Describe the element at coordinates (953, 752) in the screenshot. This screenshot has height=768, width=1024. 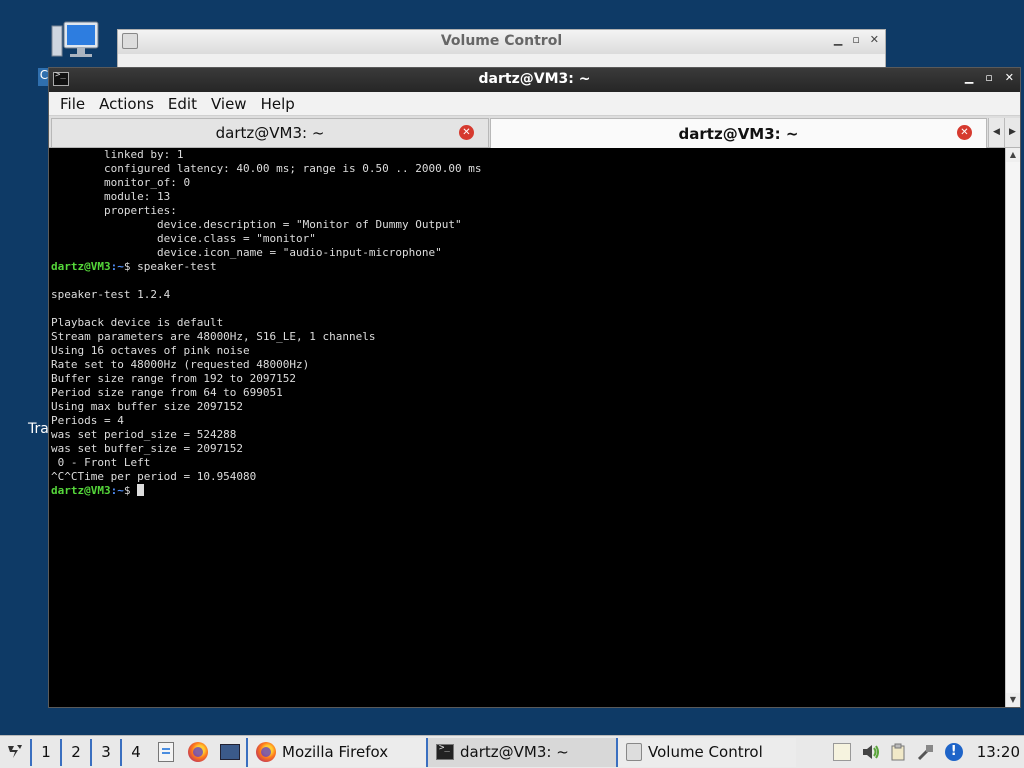
I see `notification-info-icon: !` at that location.